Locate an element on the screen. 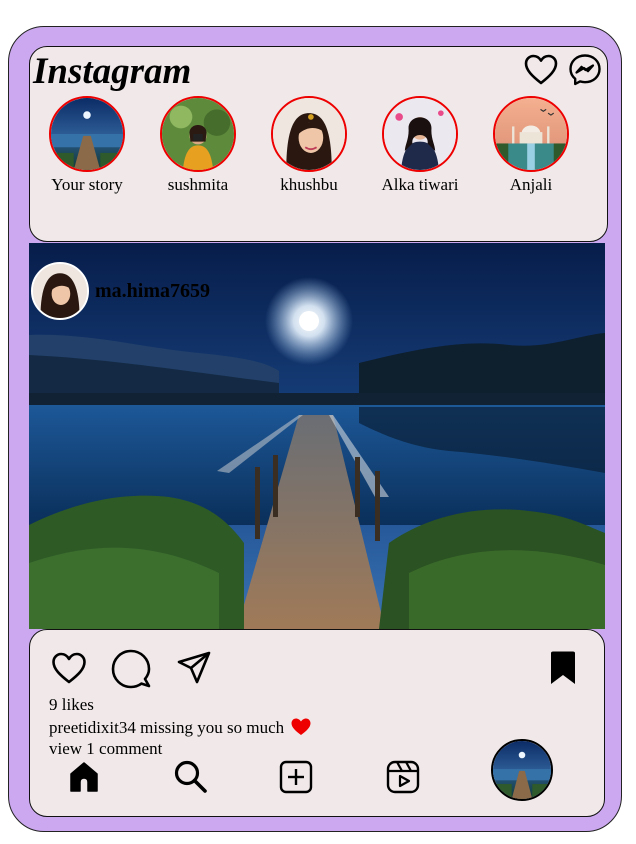 The image size is (636, 844). likes-count: 9 likes is located at coordinates (71, 704).